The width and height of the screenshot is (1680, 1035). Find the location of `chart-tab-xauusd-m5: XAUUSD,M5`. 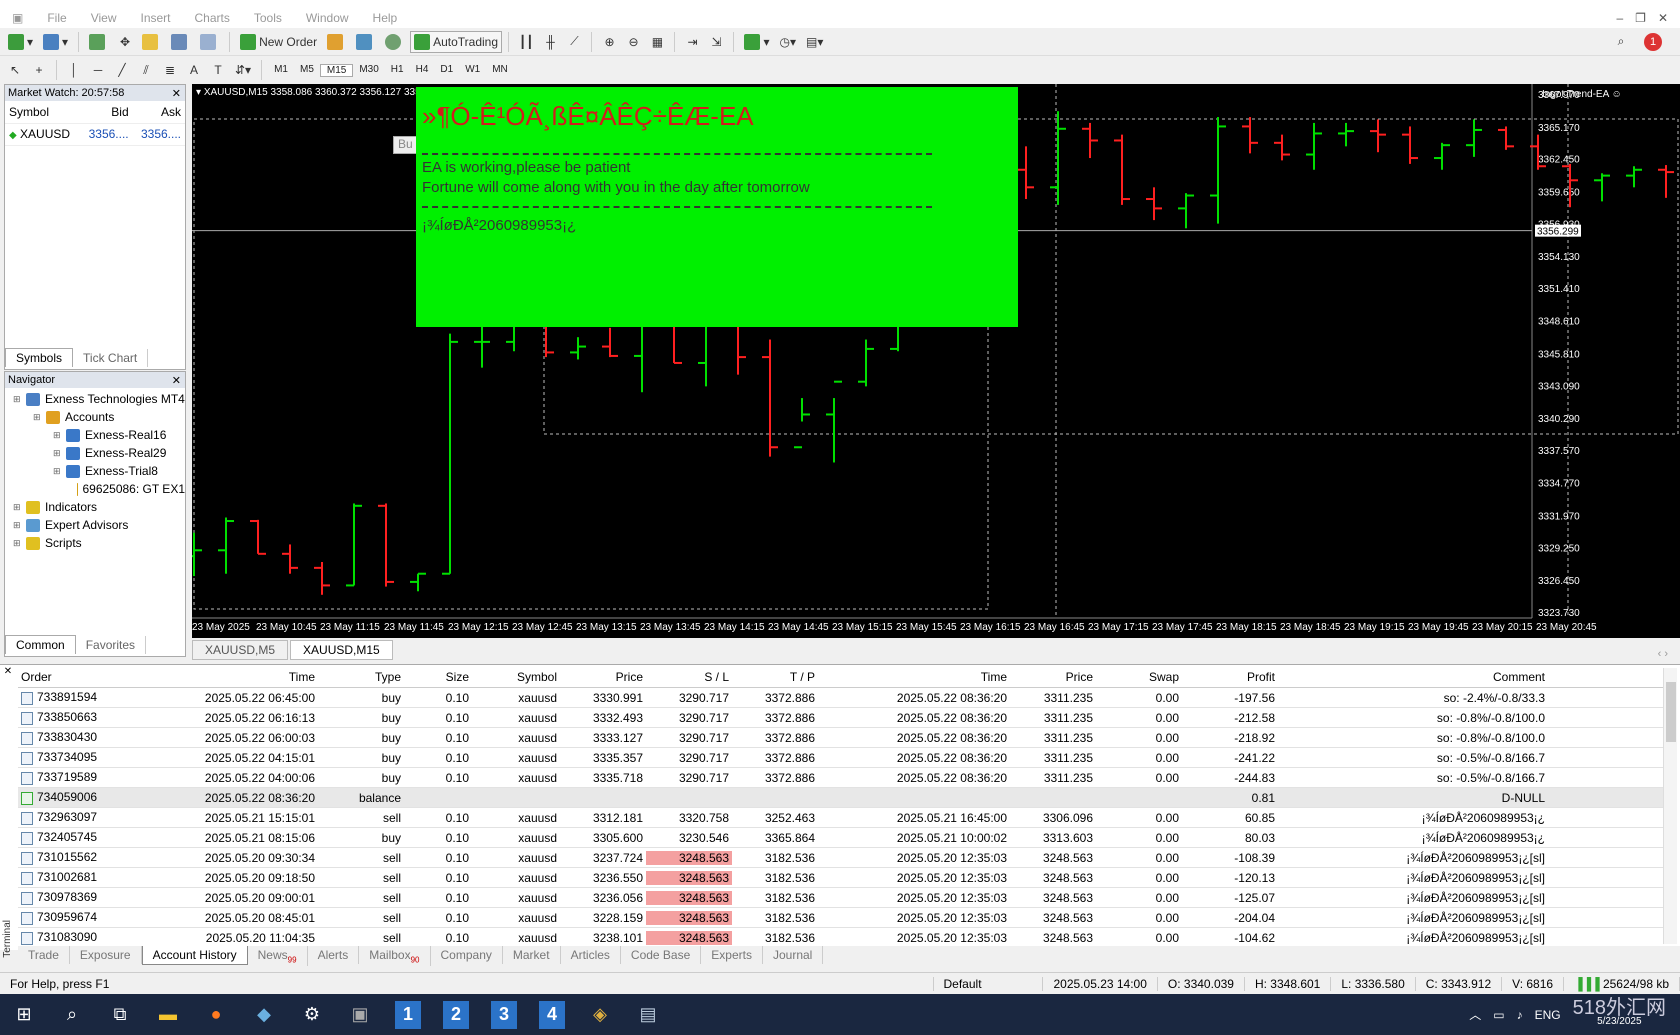

chart-tab-xauusd-m5: XAUUSD,M5 is located at coordinates (240, 650).